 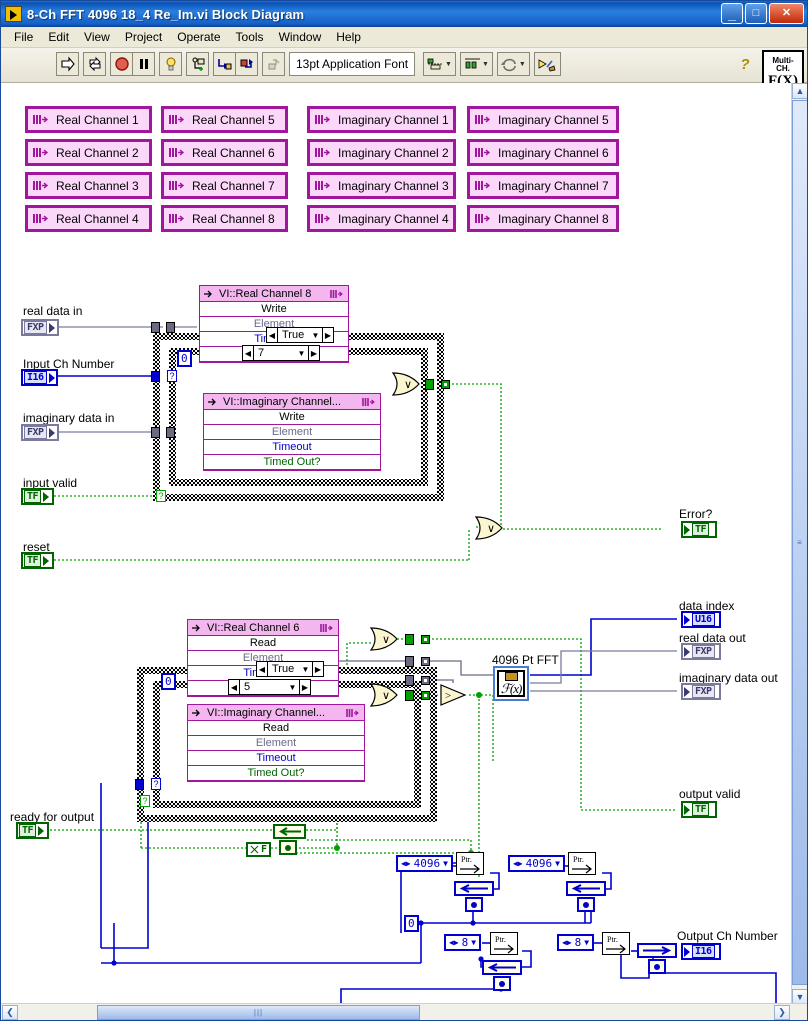 I want to click on channel-block-imaginary-6: Imaginary Channel 6, so click(x=543, y=152).